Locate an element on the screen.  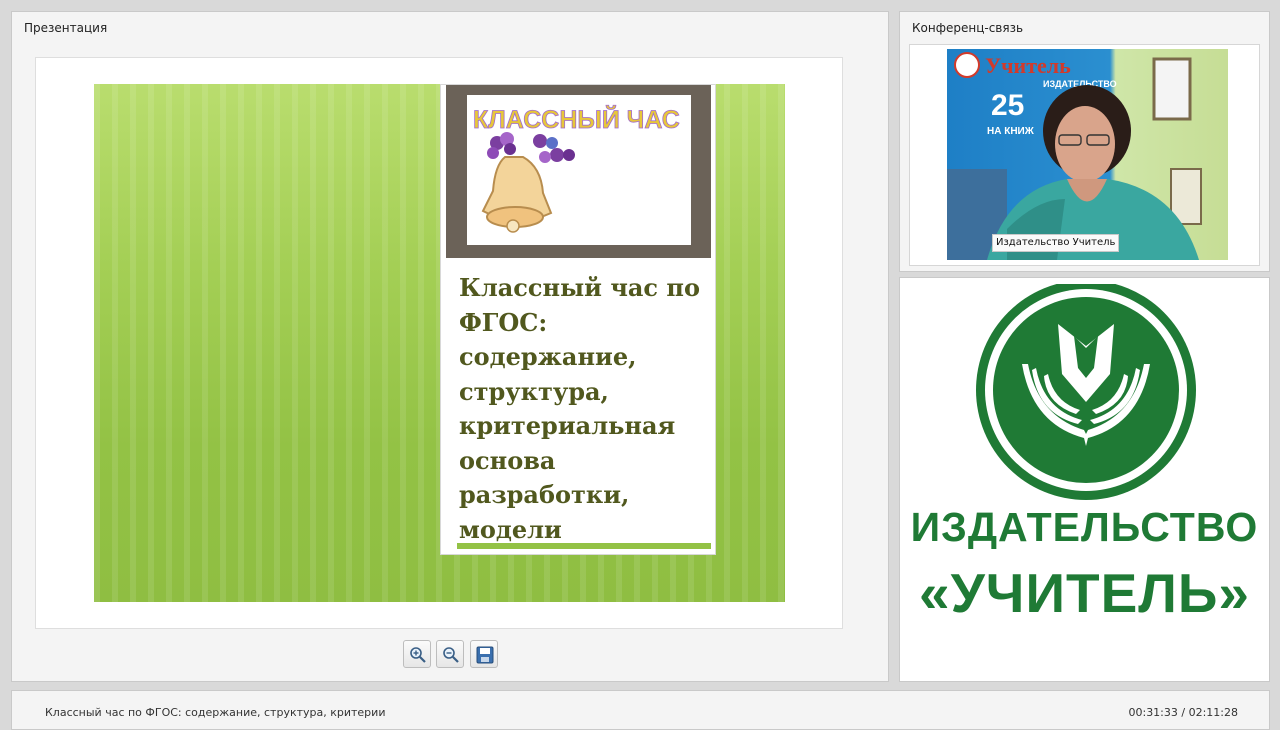
participant-name-tag: Издательство Учитель is located at coordinates (1056, 243).